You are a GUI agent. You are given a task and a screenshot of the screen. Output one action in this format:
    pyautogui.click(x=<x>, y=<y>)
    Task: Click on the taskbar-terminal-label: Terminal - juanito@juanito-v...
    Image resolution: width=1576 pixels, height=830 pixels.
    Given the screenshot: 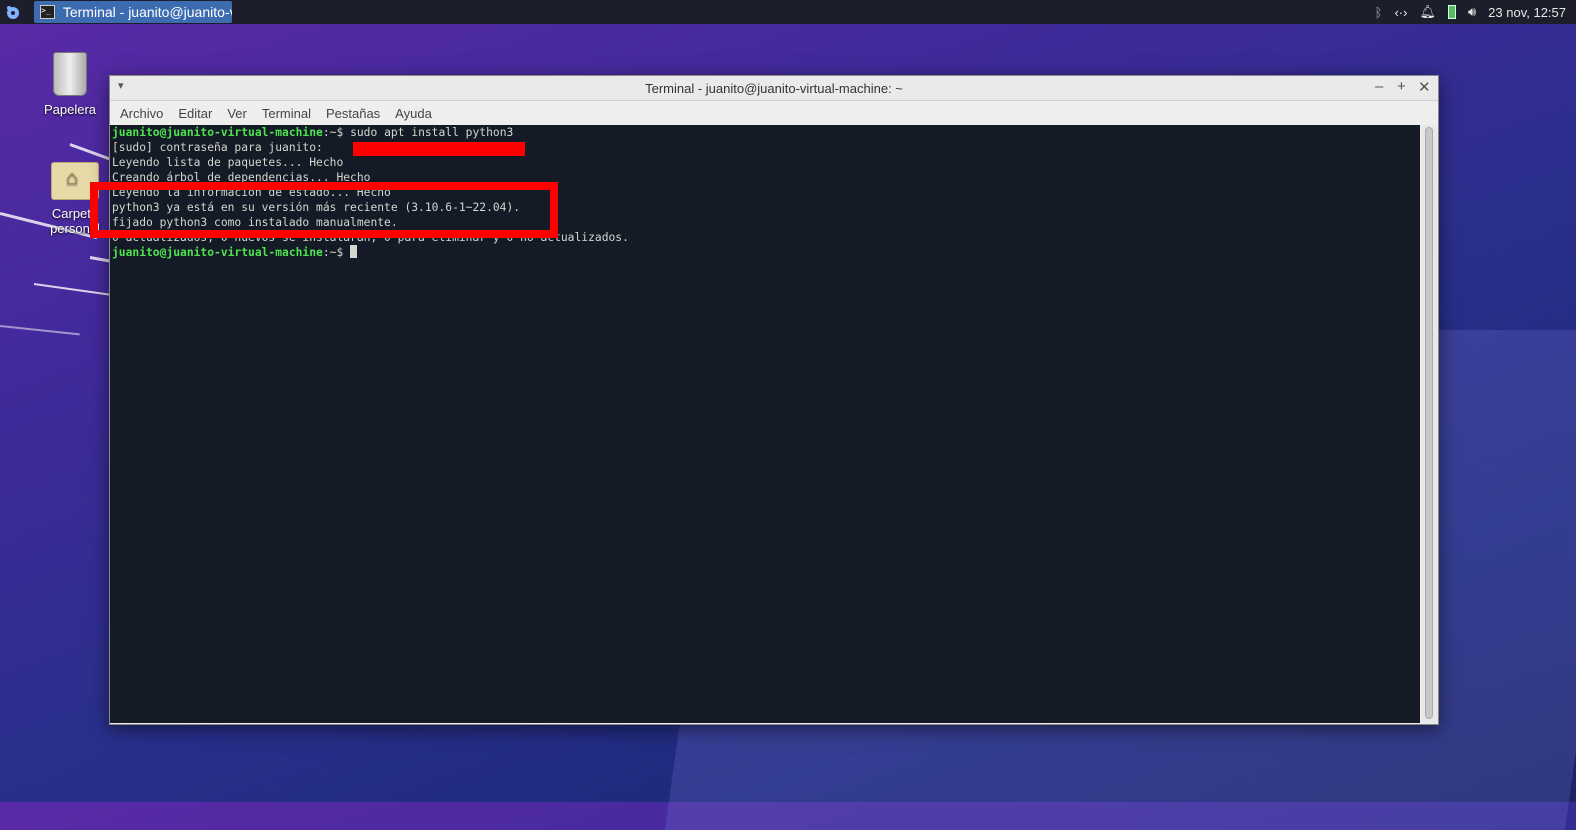 What is the action you would take?
    pyautogui.click(x=147, y=12)
    